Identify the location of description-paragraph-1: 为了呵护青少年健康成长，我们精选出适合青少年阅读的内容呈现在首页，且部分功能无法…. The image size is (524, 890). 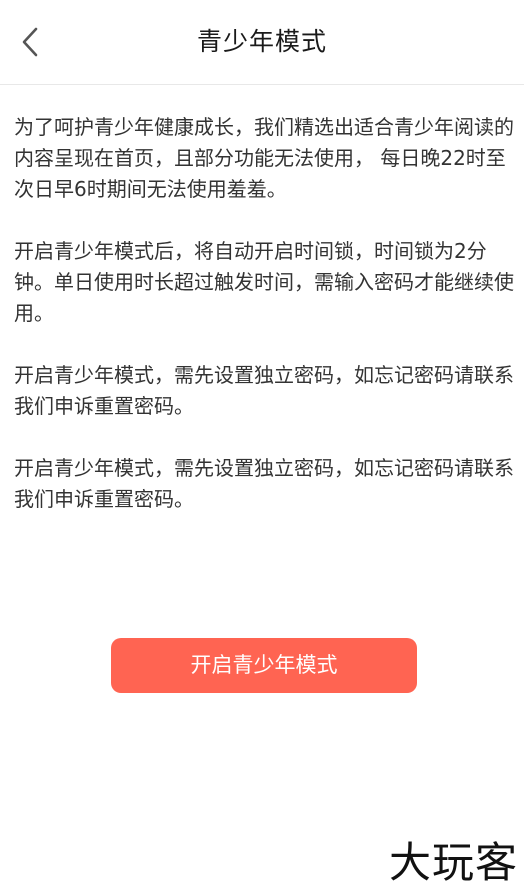
(264, 158).